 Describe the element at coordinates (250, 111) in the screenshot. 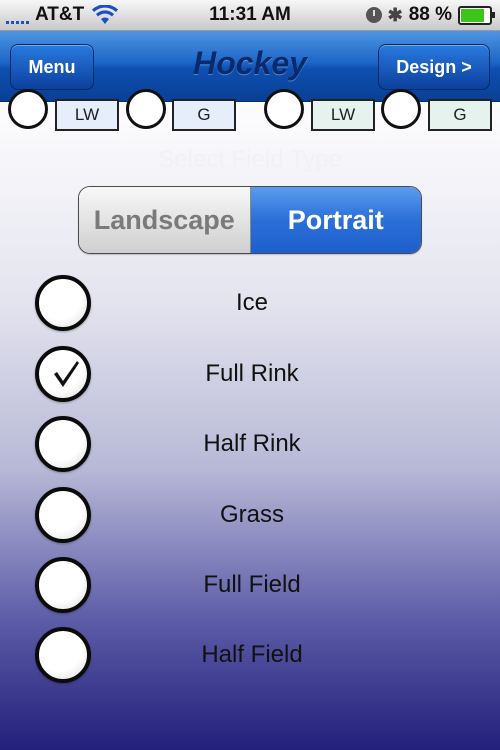

I see `position-row: LW G LW G` at that location.